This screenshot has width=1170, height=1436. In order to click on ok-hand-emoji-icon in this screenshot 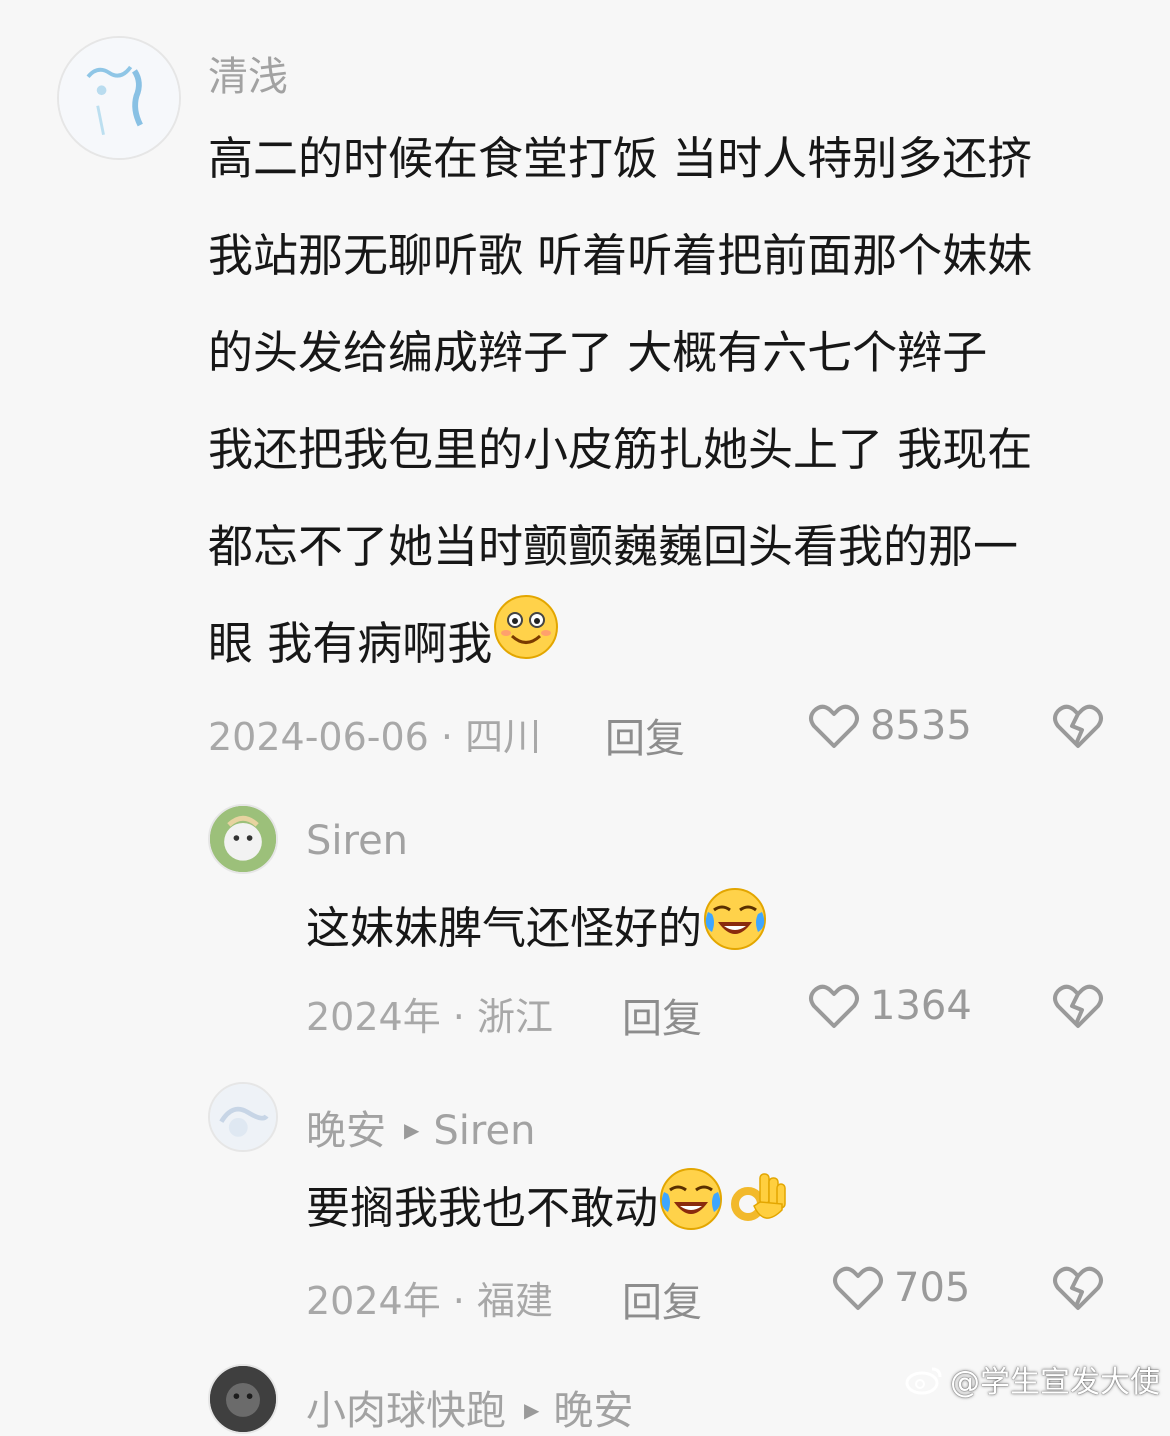, I will do `click(757, 1207)`.